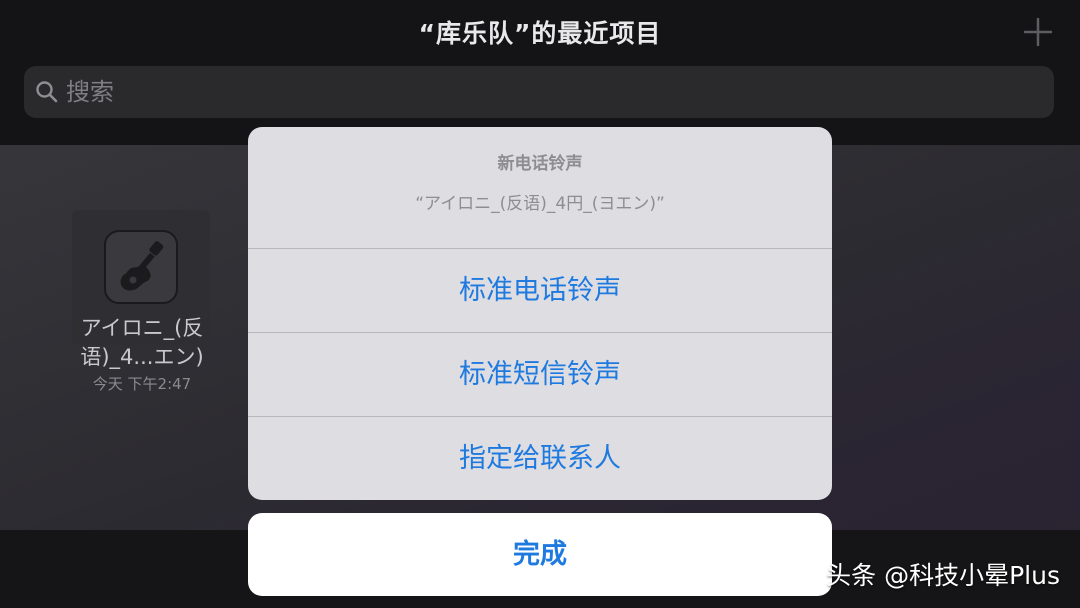 This screenshot has height=608, width=1080. Describe the element at coordinates (546, 92) in the screenshot. I see `search-input` at that location.